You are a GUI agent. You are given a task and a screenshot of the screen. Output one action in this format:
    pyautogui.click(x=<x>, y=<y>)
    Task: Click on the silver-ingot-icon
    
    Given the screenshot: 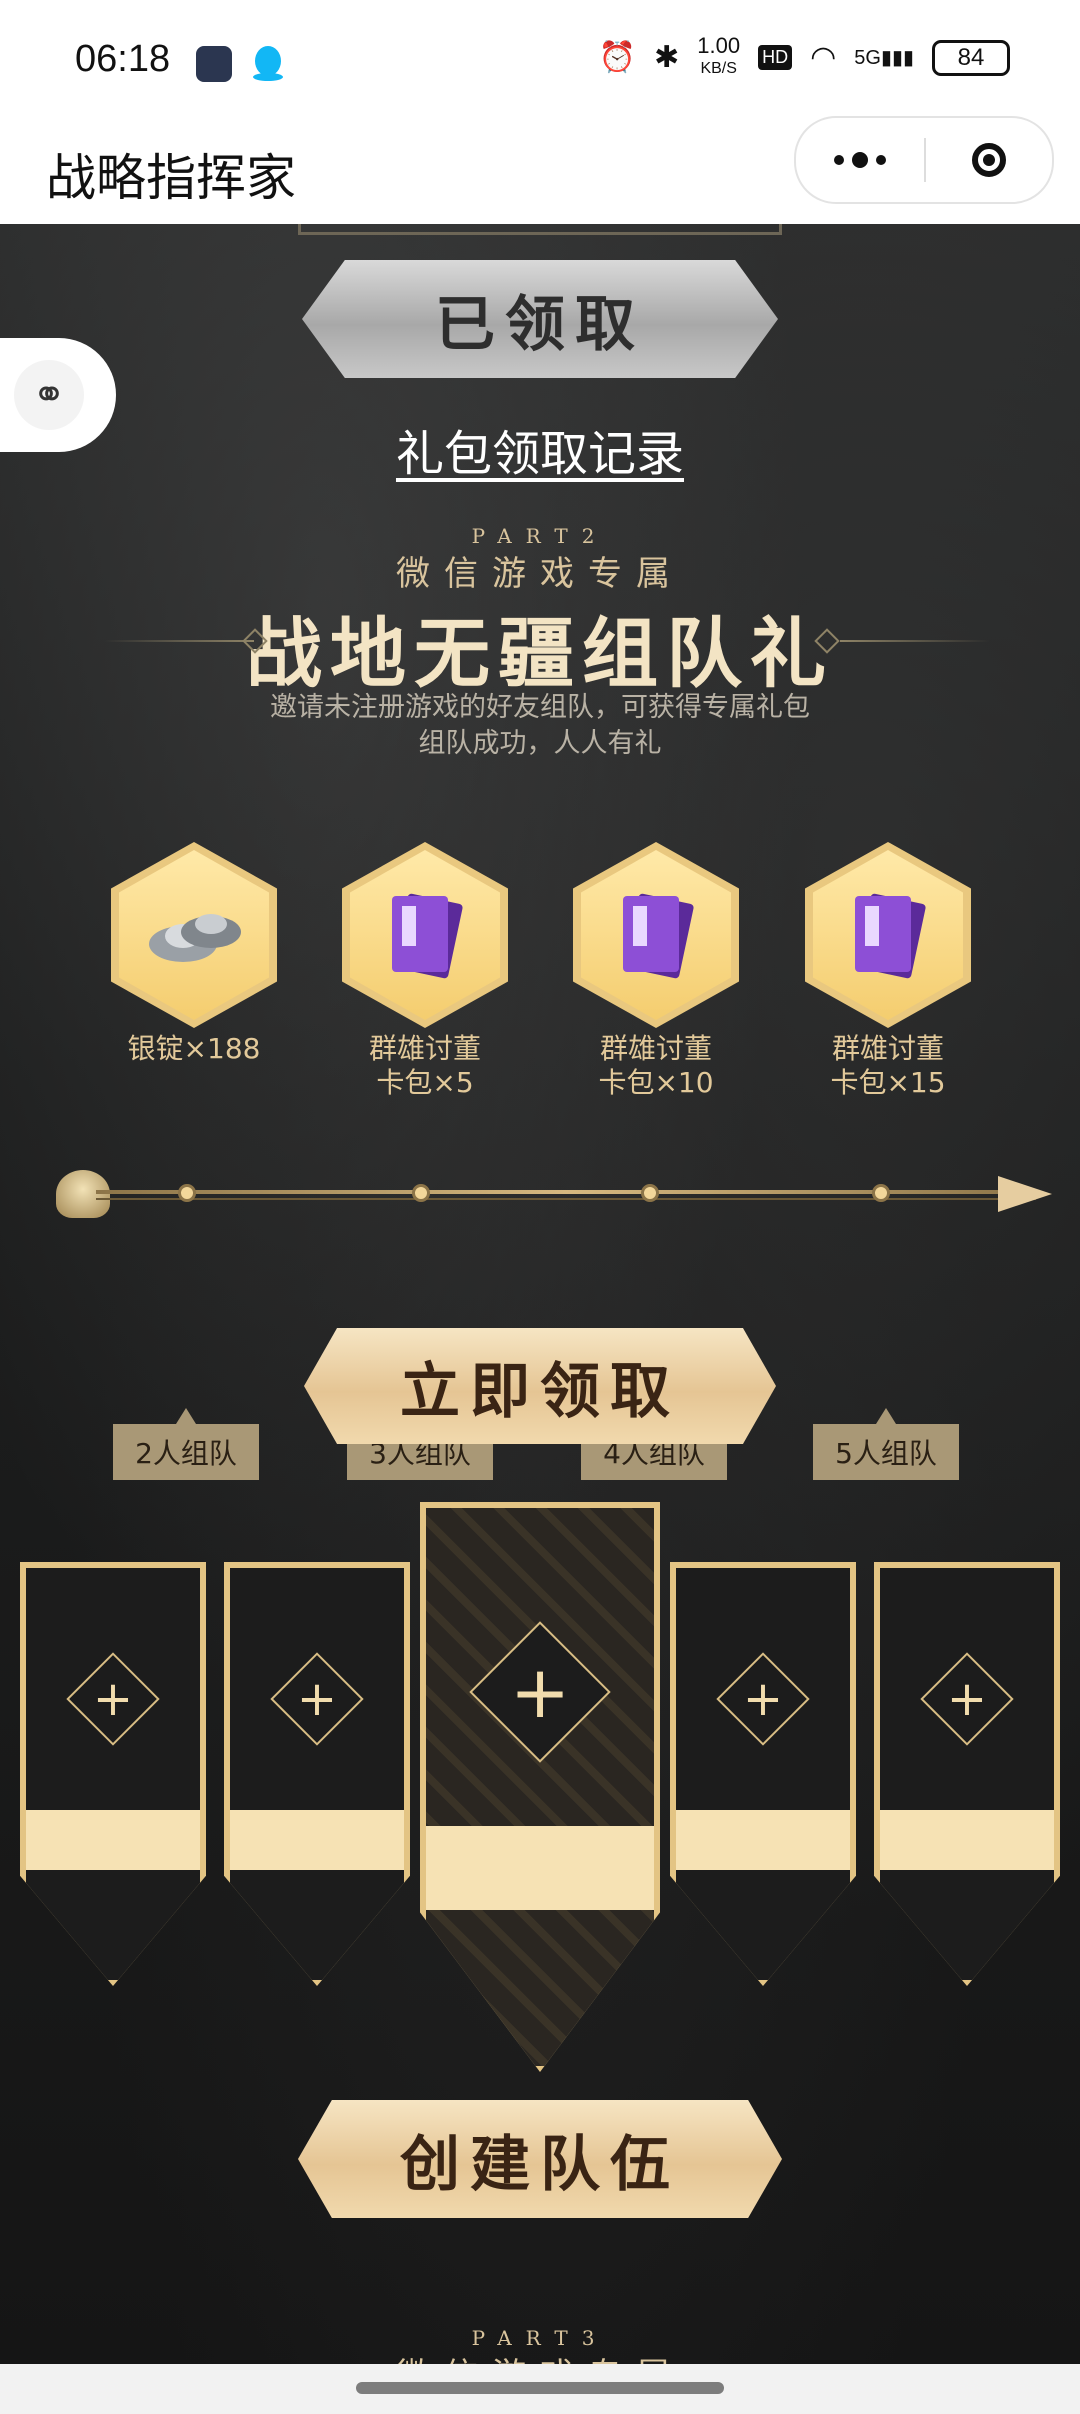 What is the action you would take?
    pyautogui.click(x=195, y=938)
    